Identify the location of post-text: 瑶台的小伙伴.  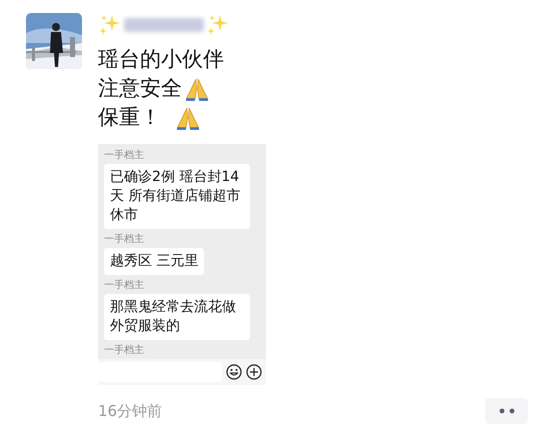
(161, 59).